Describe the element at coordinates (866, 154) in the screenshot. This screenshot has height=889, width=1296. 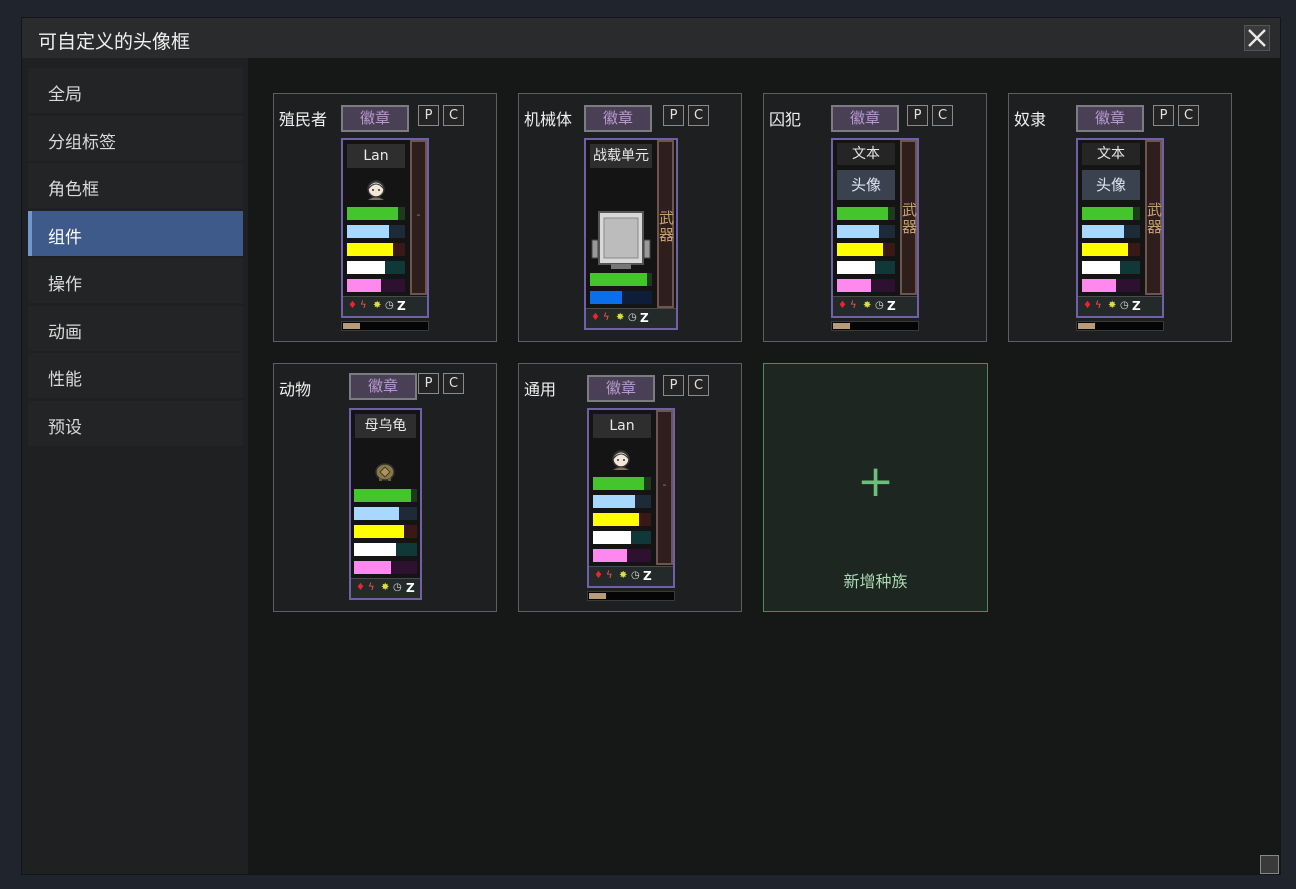
I see `text-placeholder: 文本` at that location.